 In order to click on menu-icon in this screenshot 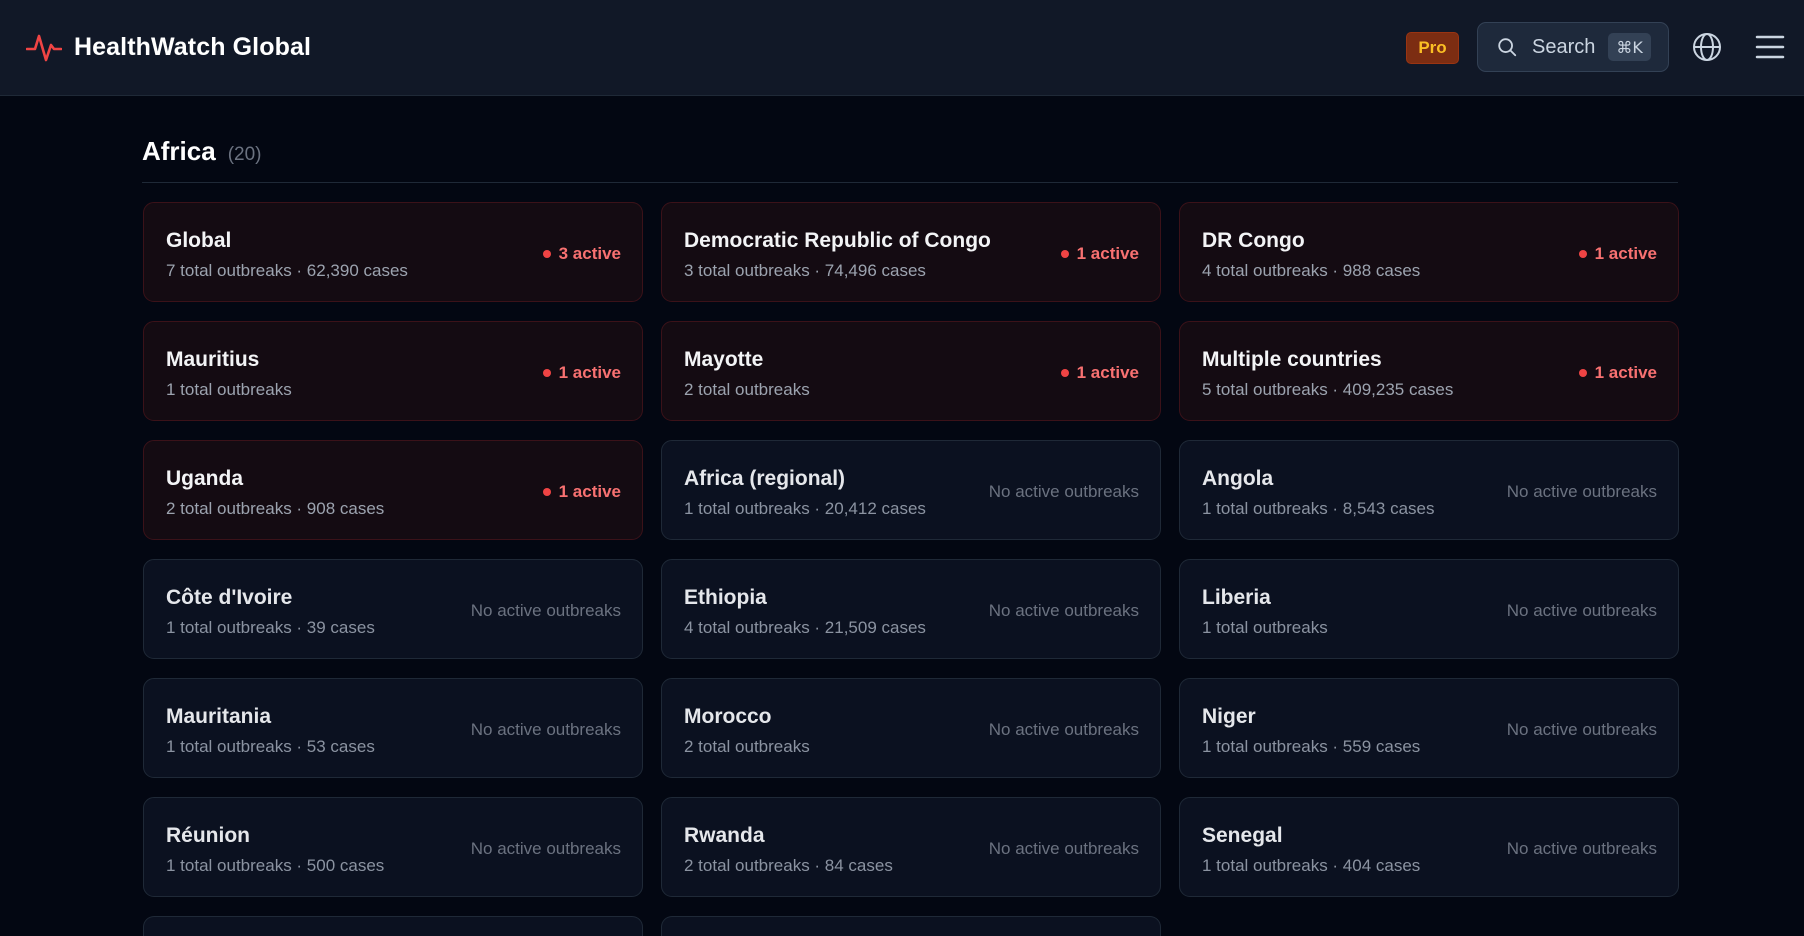, I will do `click(1770, 47)`.